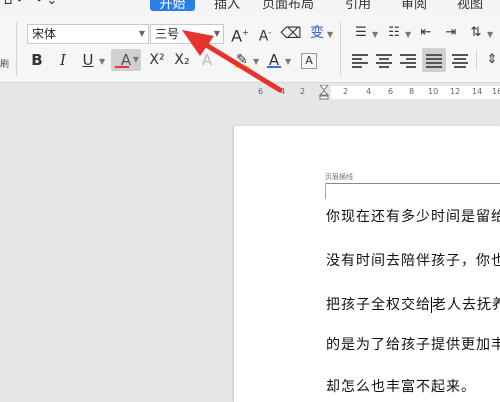 This screenshot has width=500, height=402. I want to click on paragraph-line-1: 你现在还有多少时间是留给, so click(413, 216).